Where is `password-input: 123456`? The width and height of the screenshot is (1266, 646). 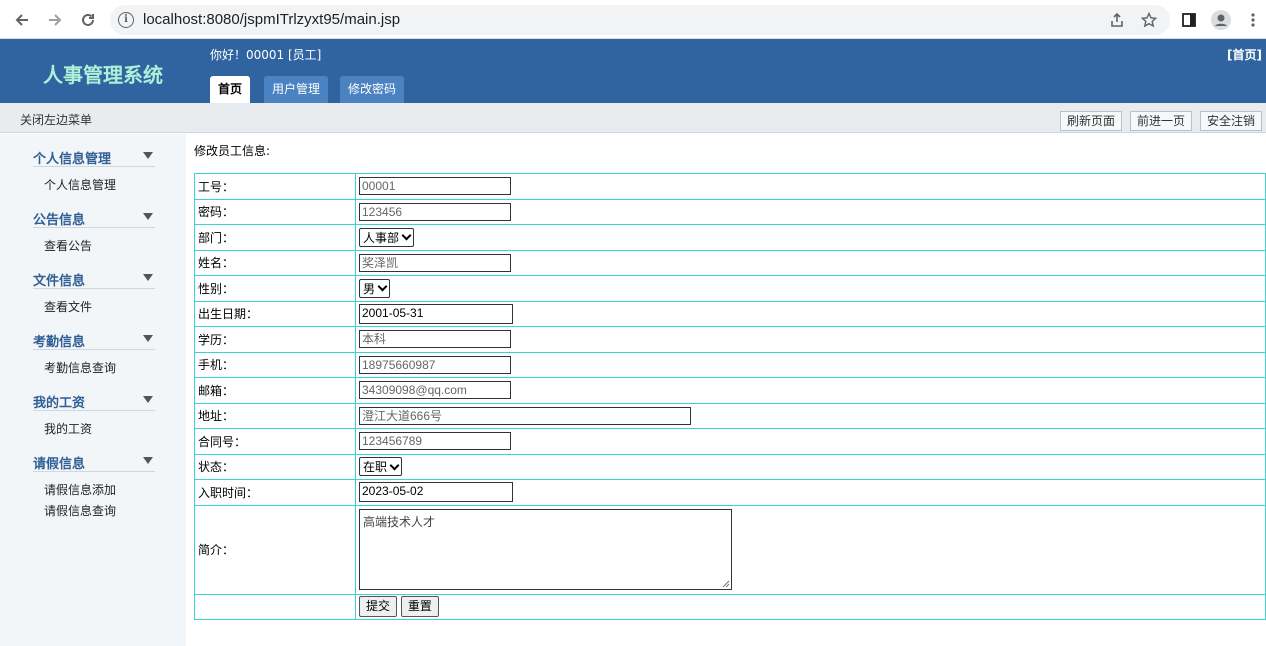
password-input: 123456 is located at coordinates (435, 211).